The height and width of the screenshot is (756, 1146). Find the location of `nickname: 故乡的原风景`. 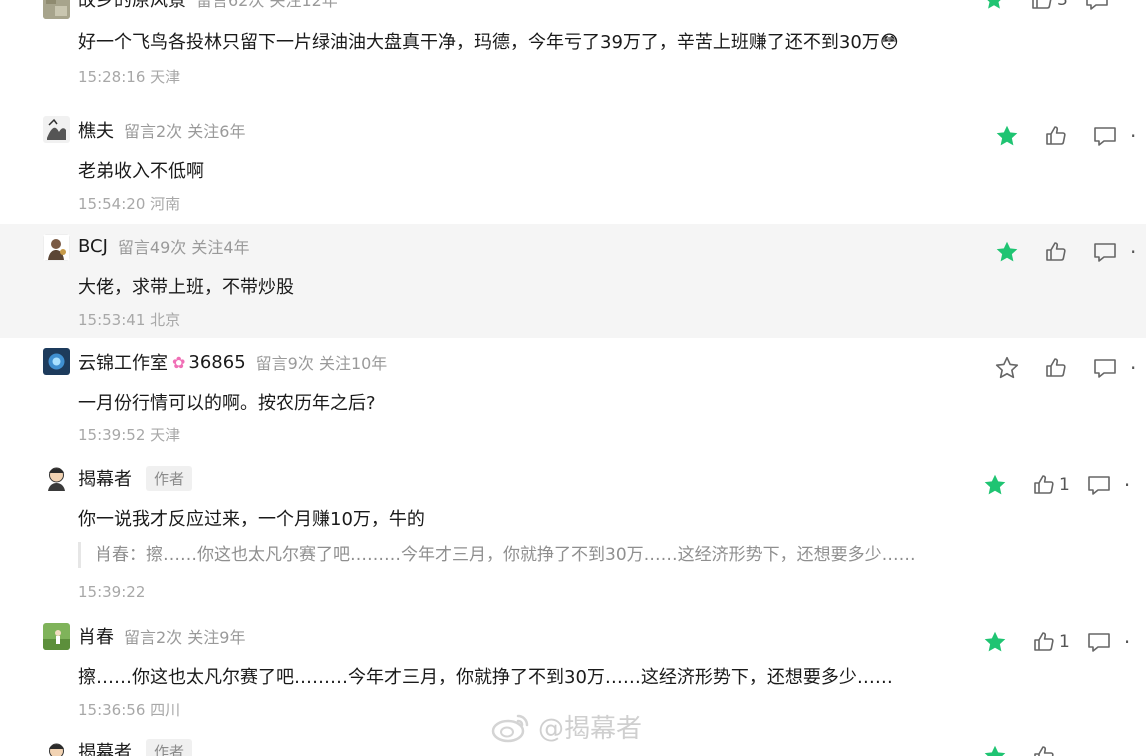

nickname: 故乡的原风景 is located at coordinates (132, 6).